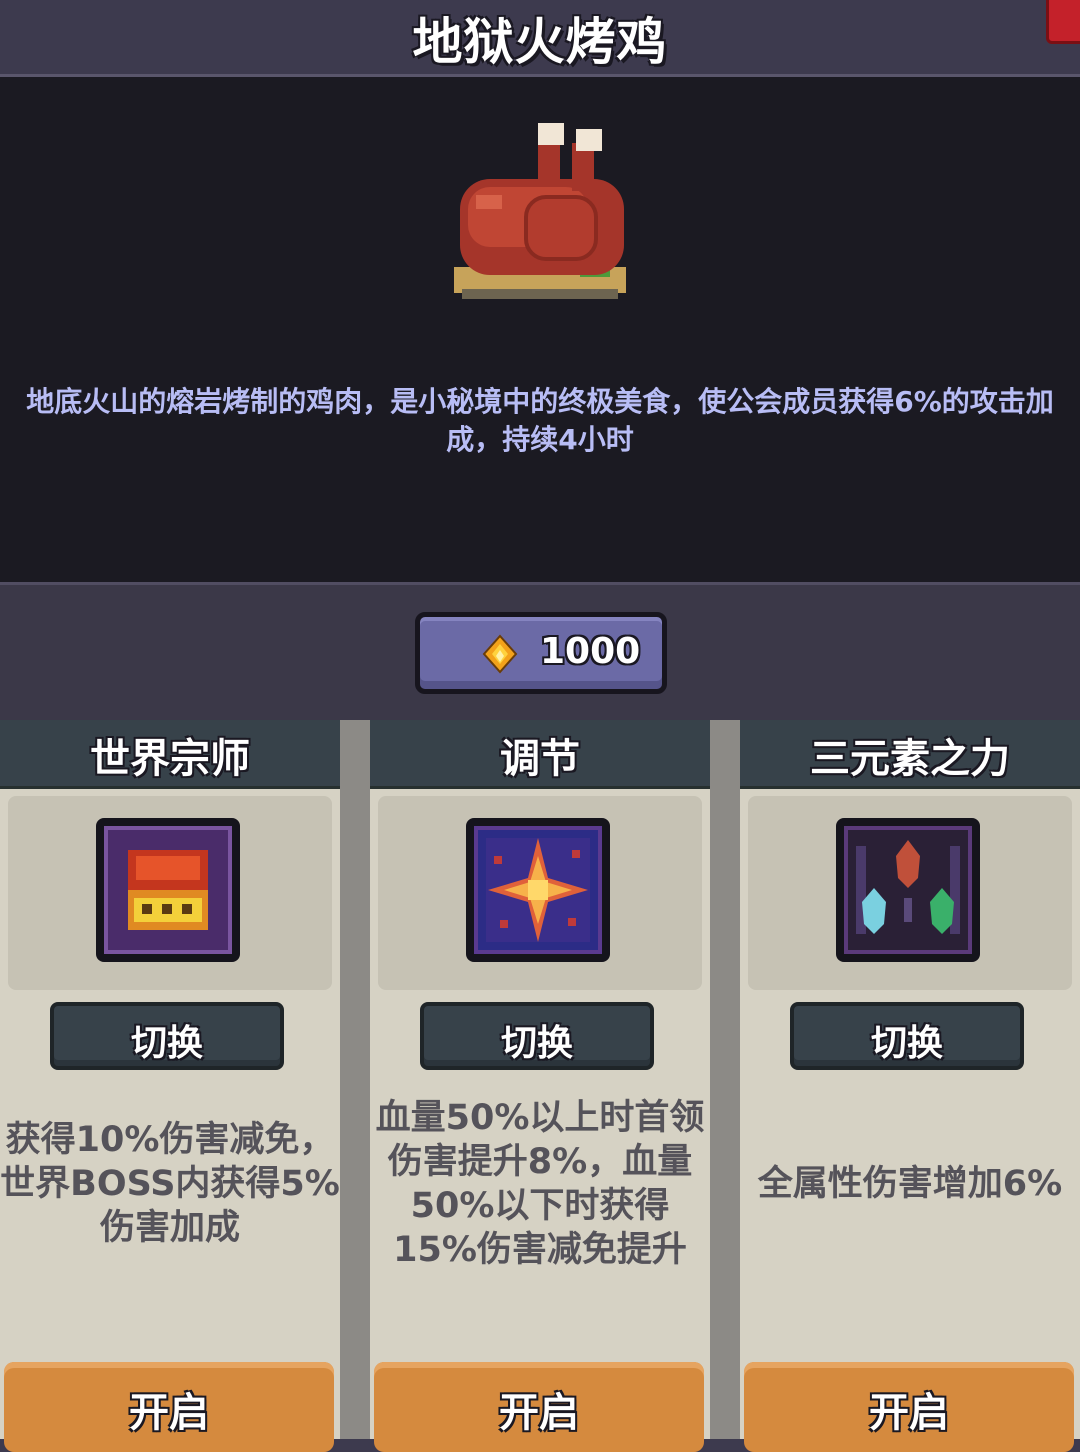 Image resolution: width=1080 pixels, height=1452 pixels. Describe the element at coordinates (540, 211) in the screenshot. I see `roast-chicken-icon` at that location.